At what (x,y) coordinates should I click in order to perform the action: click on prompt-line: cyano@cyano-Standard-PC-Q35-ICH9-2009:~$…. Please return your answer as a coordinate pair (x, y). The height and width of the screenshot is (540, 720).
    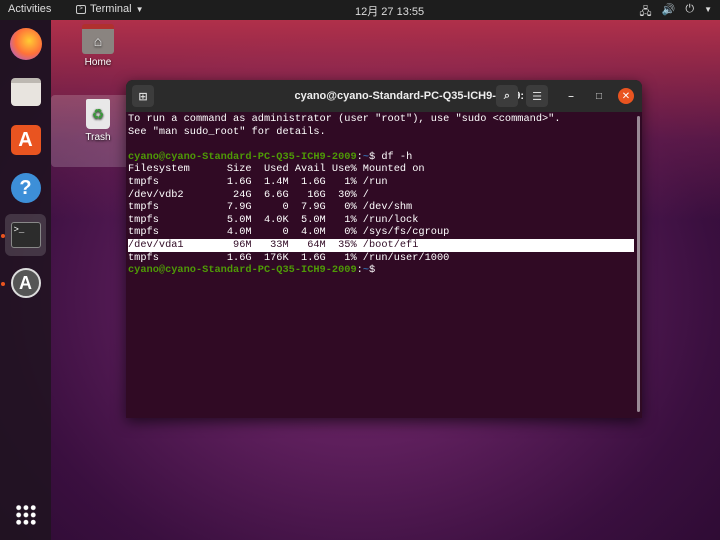
    Looking at the image, I should click on (381, 157).